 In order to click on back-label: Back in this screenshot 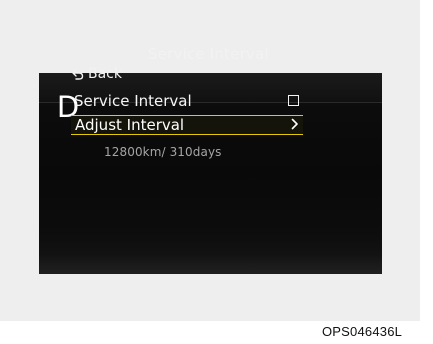, I will do `click(105, 74)`.